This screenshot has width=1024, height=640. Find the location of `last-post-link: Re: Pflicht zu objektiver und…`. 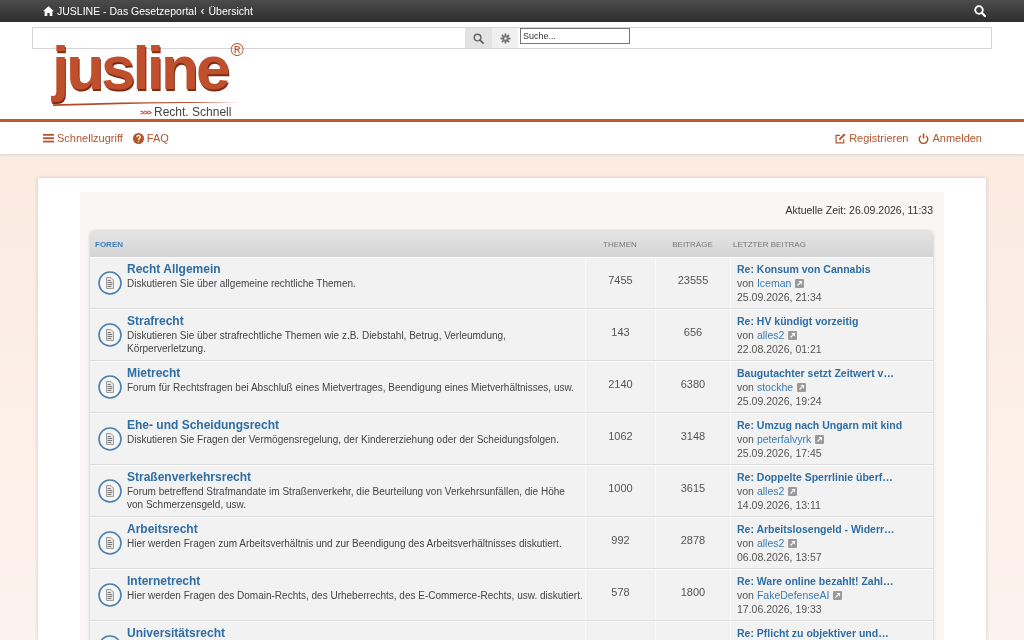

last-post-link: Re: Pflicht zu objektiver und… is located at coordinates (813, 633).